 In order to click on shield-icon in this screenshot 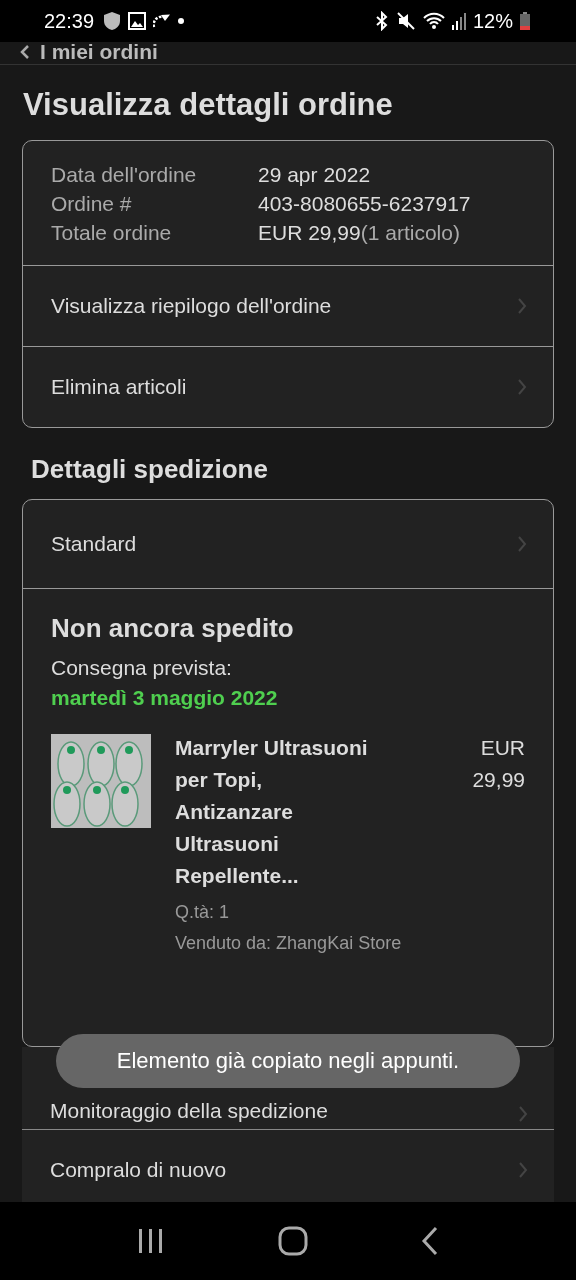, I will do `click(112, 21)`.